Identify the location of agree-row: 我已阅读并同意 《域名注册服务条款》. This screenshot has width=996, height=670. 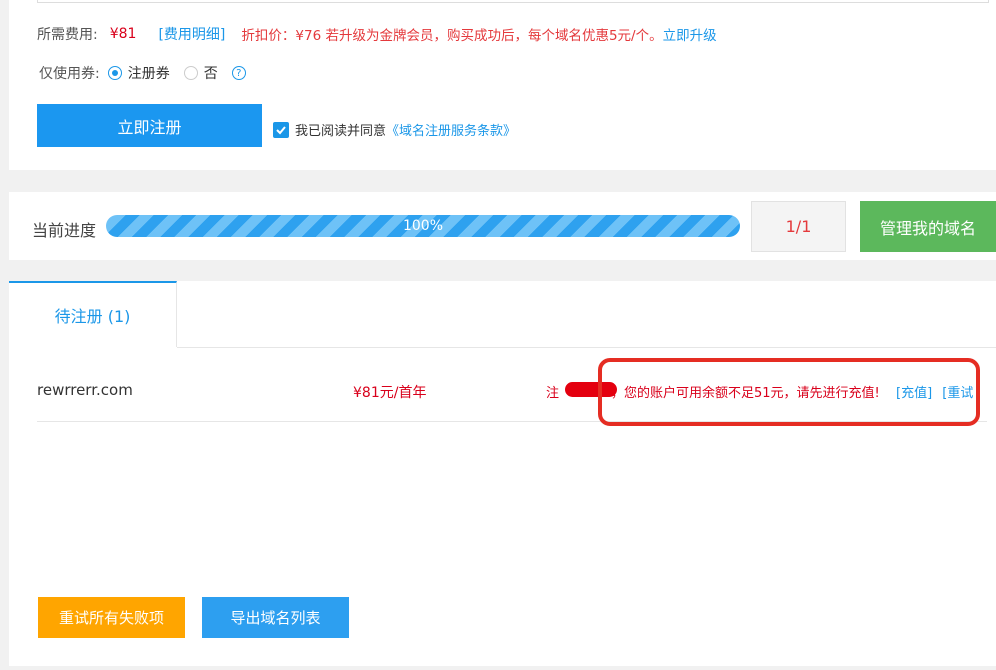
(394, 129).